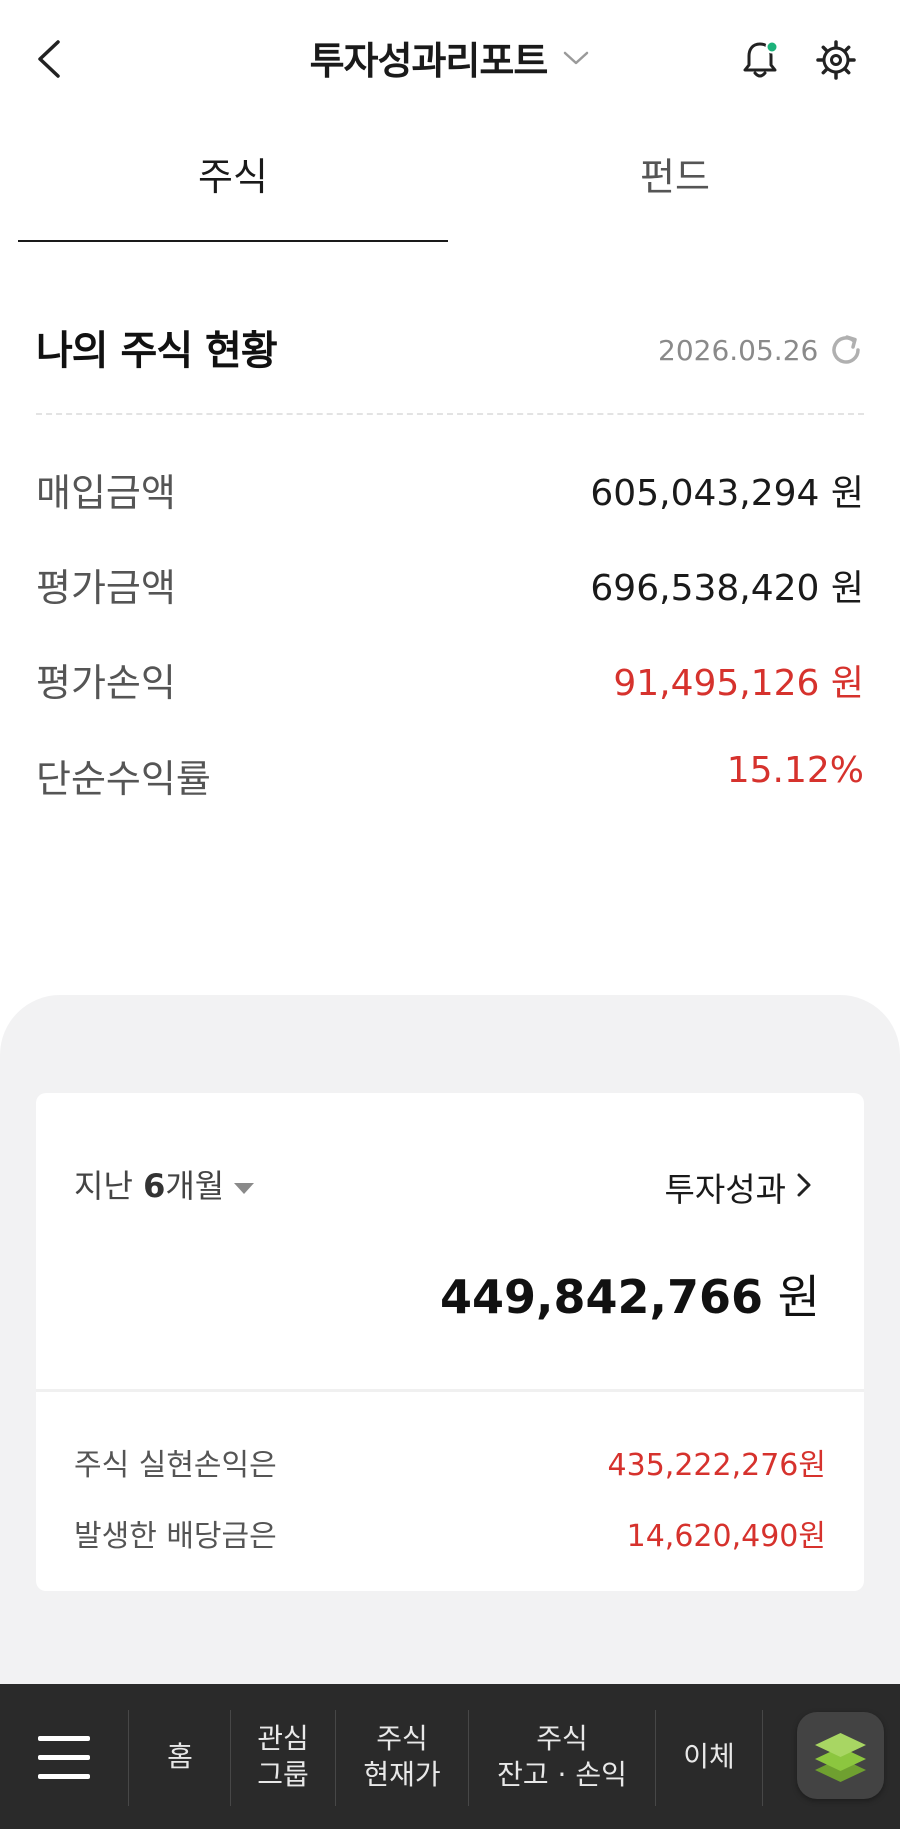 The height and width of the screenshot is (1829, 900). I want to click on realized-profit-value: 435,222,276원, so click(716, 1465).